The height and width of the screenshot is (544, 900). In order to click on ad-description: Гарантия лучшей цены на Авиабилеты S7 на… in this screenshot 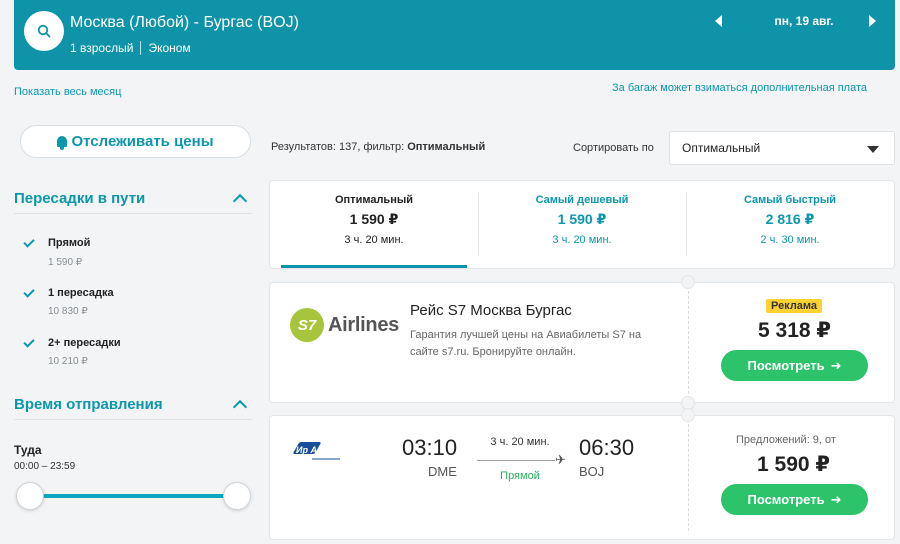, I will do `click(526, 343)`.